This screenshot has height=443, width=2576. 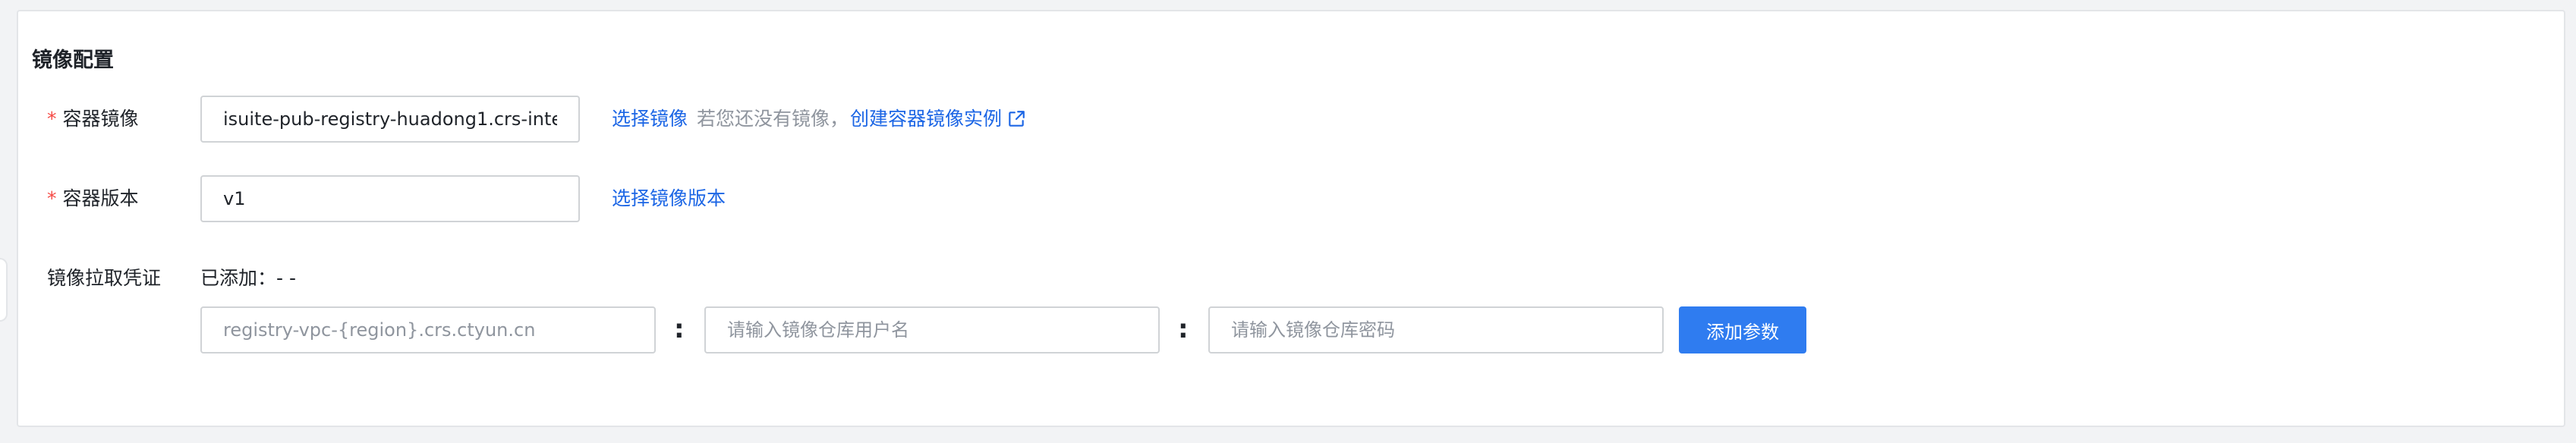 I want to click on registry-password-input, so click(x=1436, y=329).